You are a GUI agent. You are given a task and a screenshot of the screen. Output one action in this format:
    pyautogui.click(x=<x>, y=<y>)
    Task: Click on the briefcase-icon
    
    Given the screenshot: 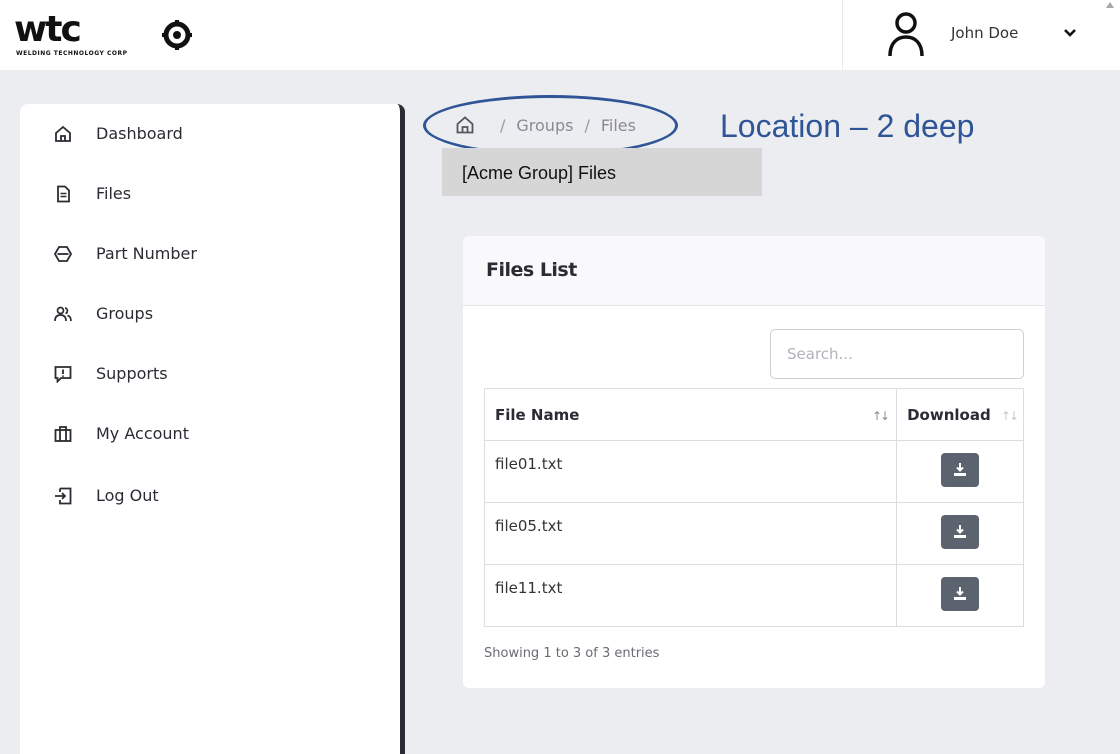 What is the action you would take?
    pyautogui.click(x=63, y=433)
    